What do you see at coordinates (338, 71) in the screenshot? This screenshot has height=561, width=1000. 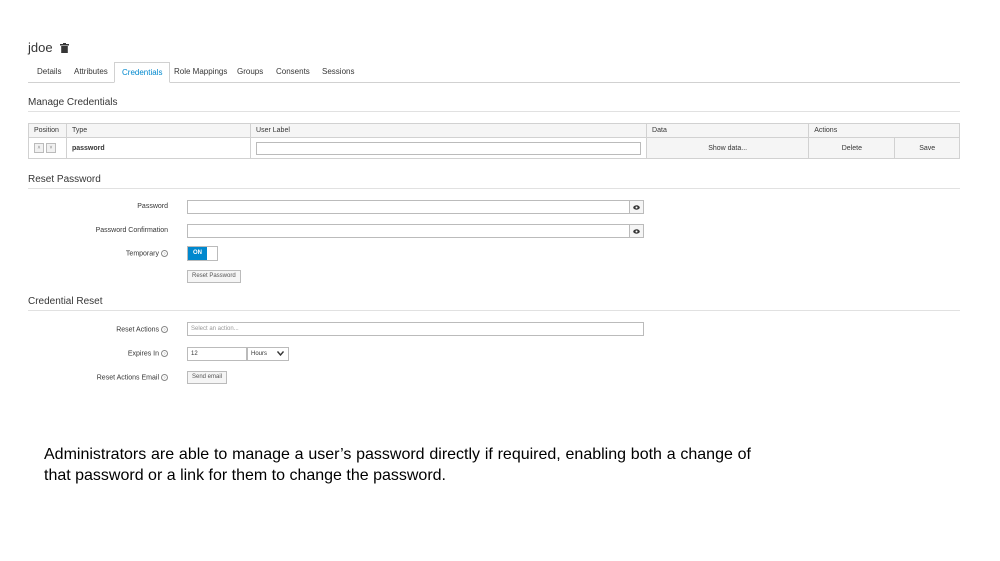 I see `tab-sessions: Sessions` at bounding box center [338, 71].